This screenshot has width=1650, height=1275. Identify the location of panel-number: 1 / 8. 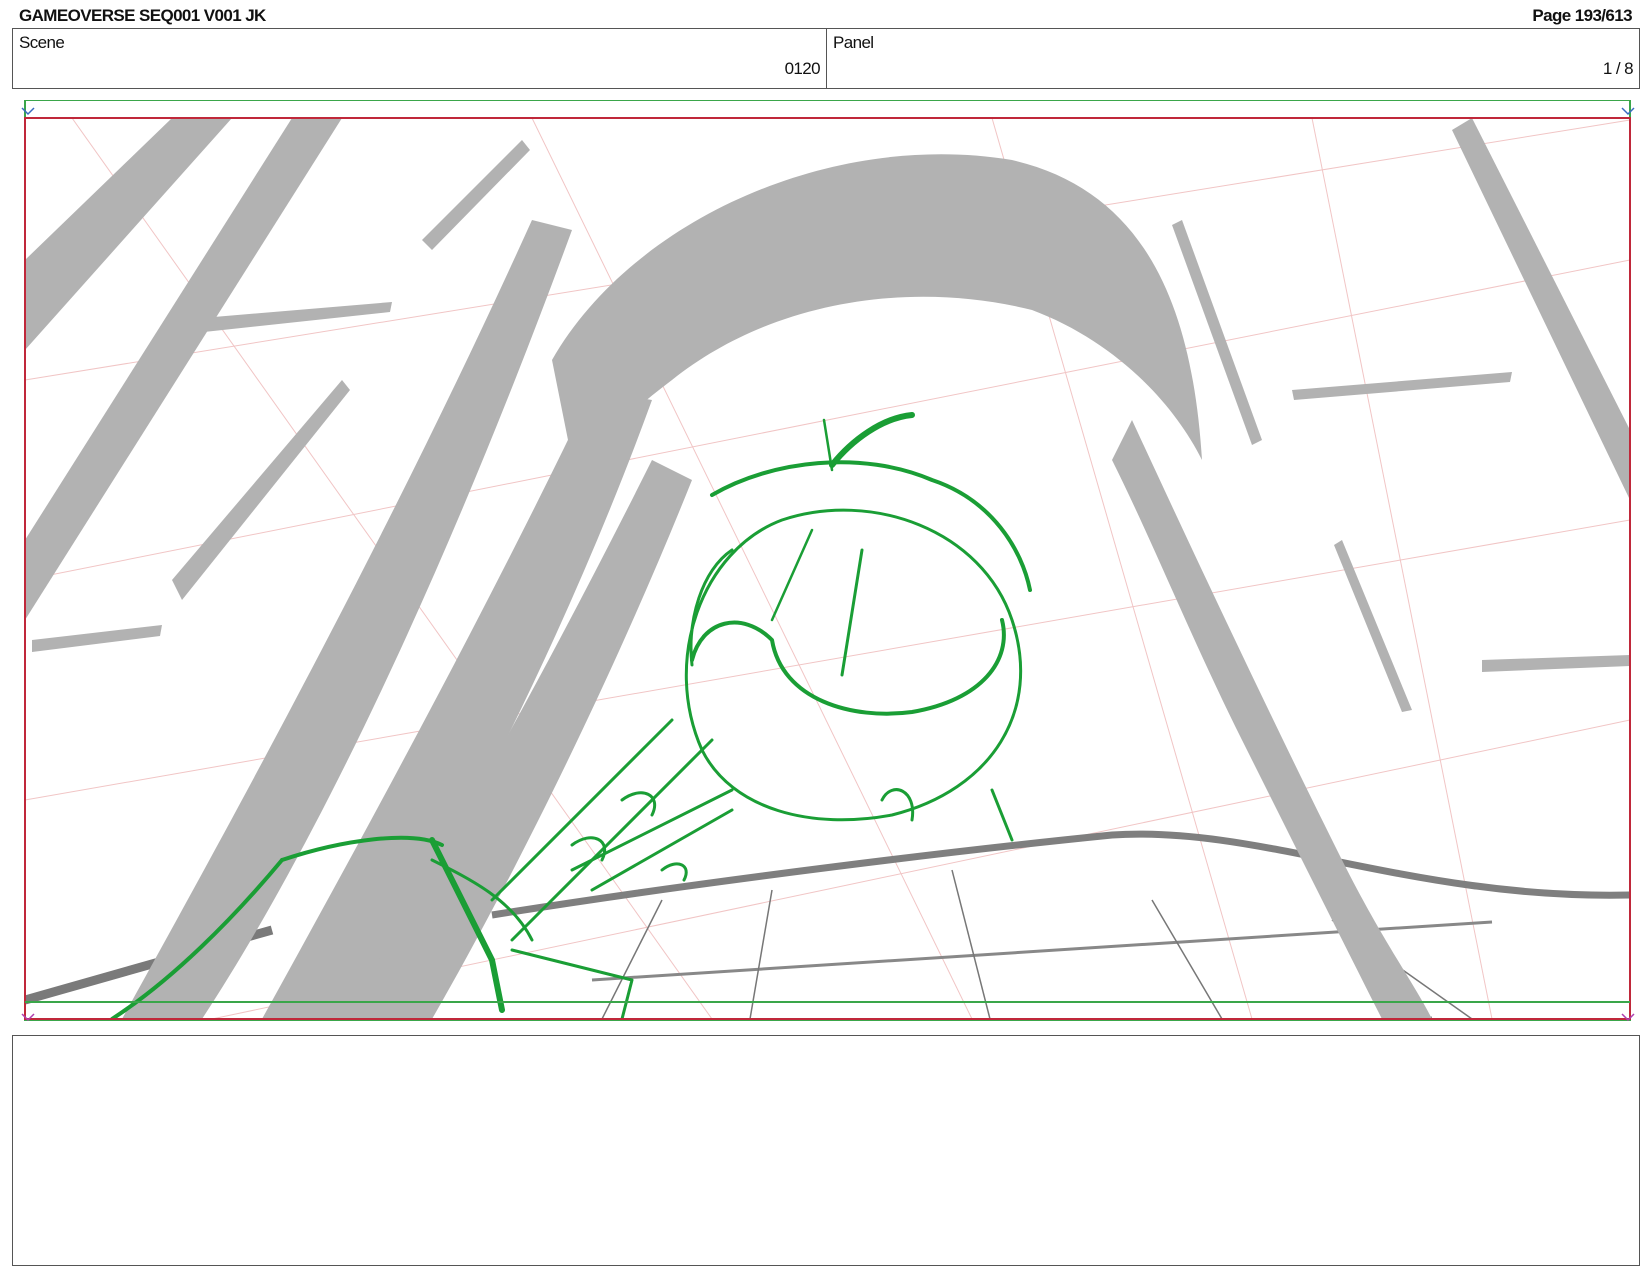
(1618, 68).